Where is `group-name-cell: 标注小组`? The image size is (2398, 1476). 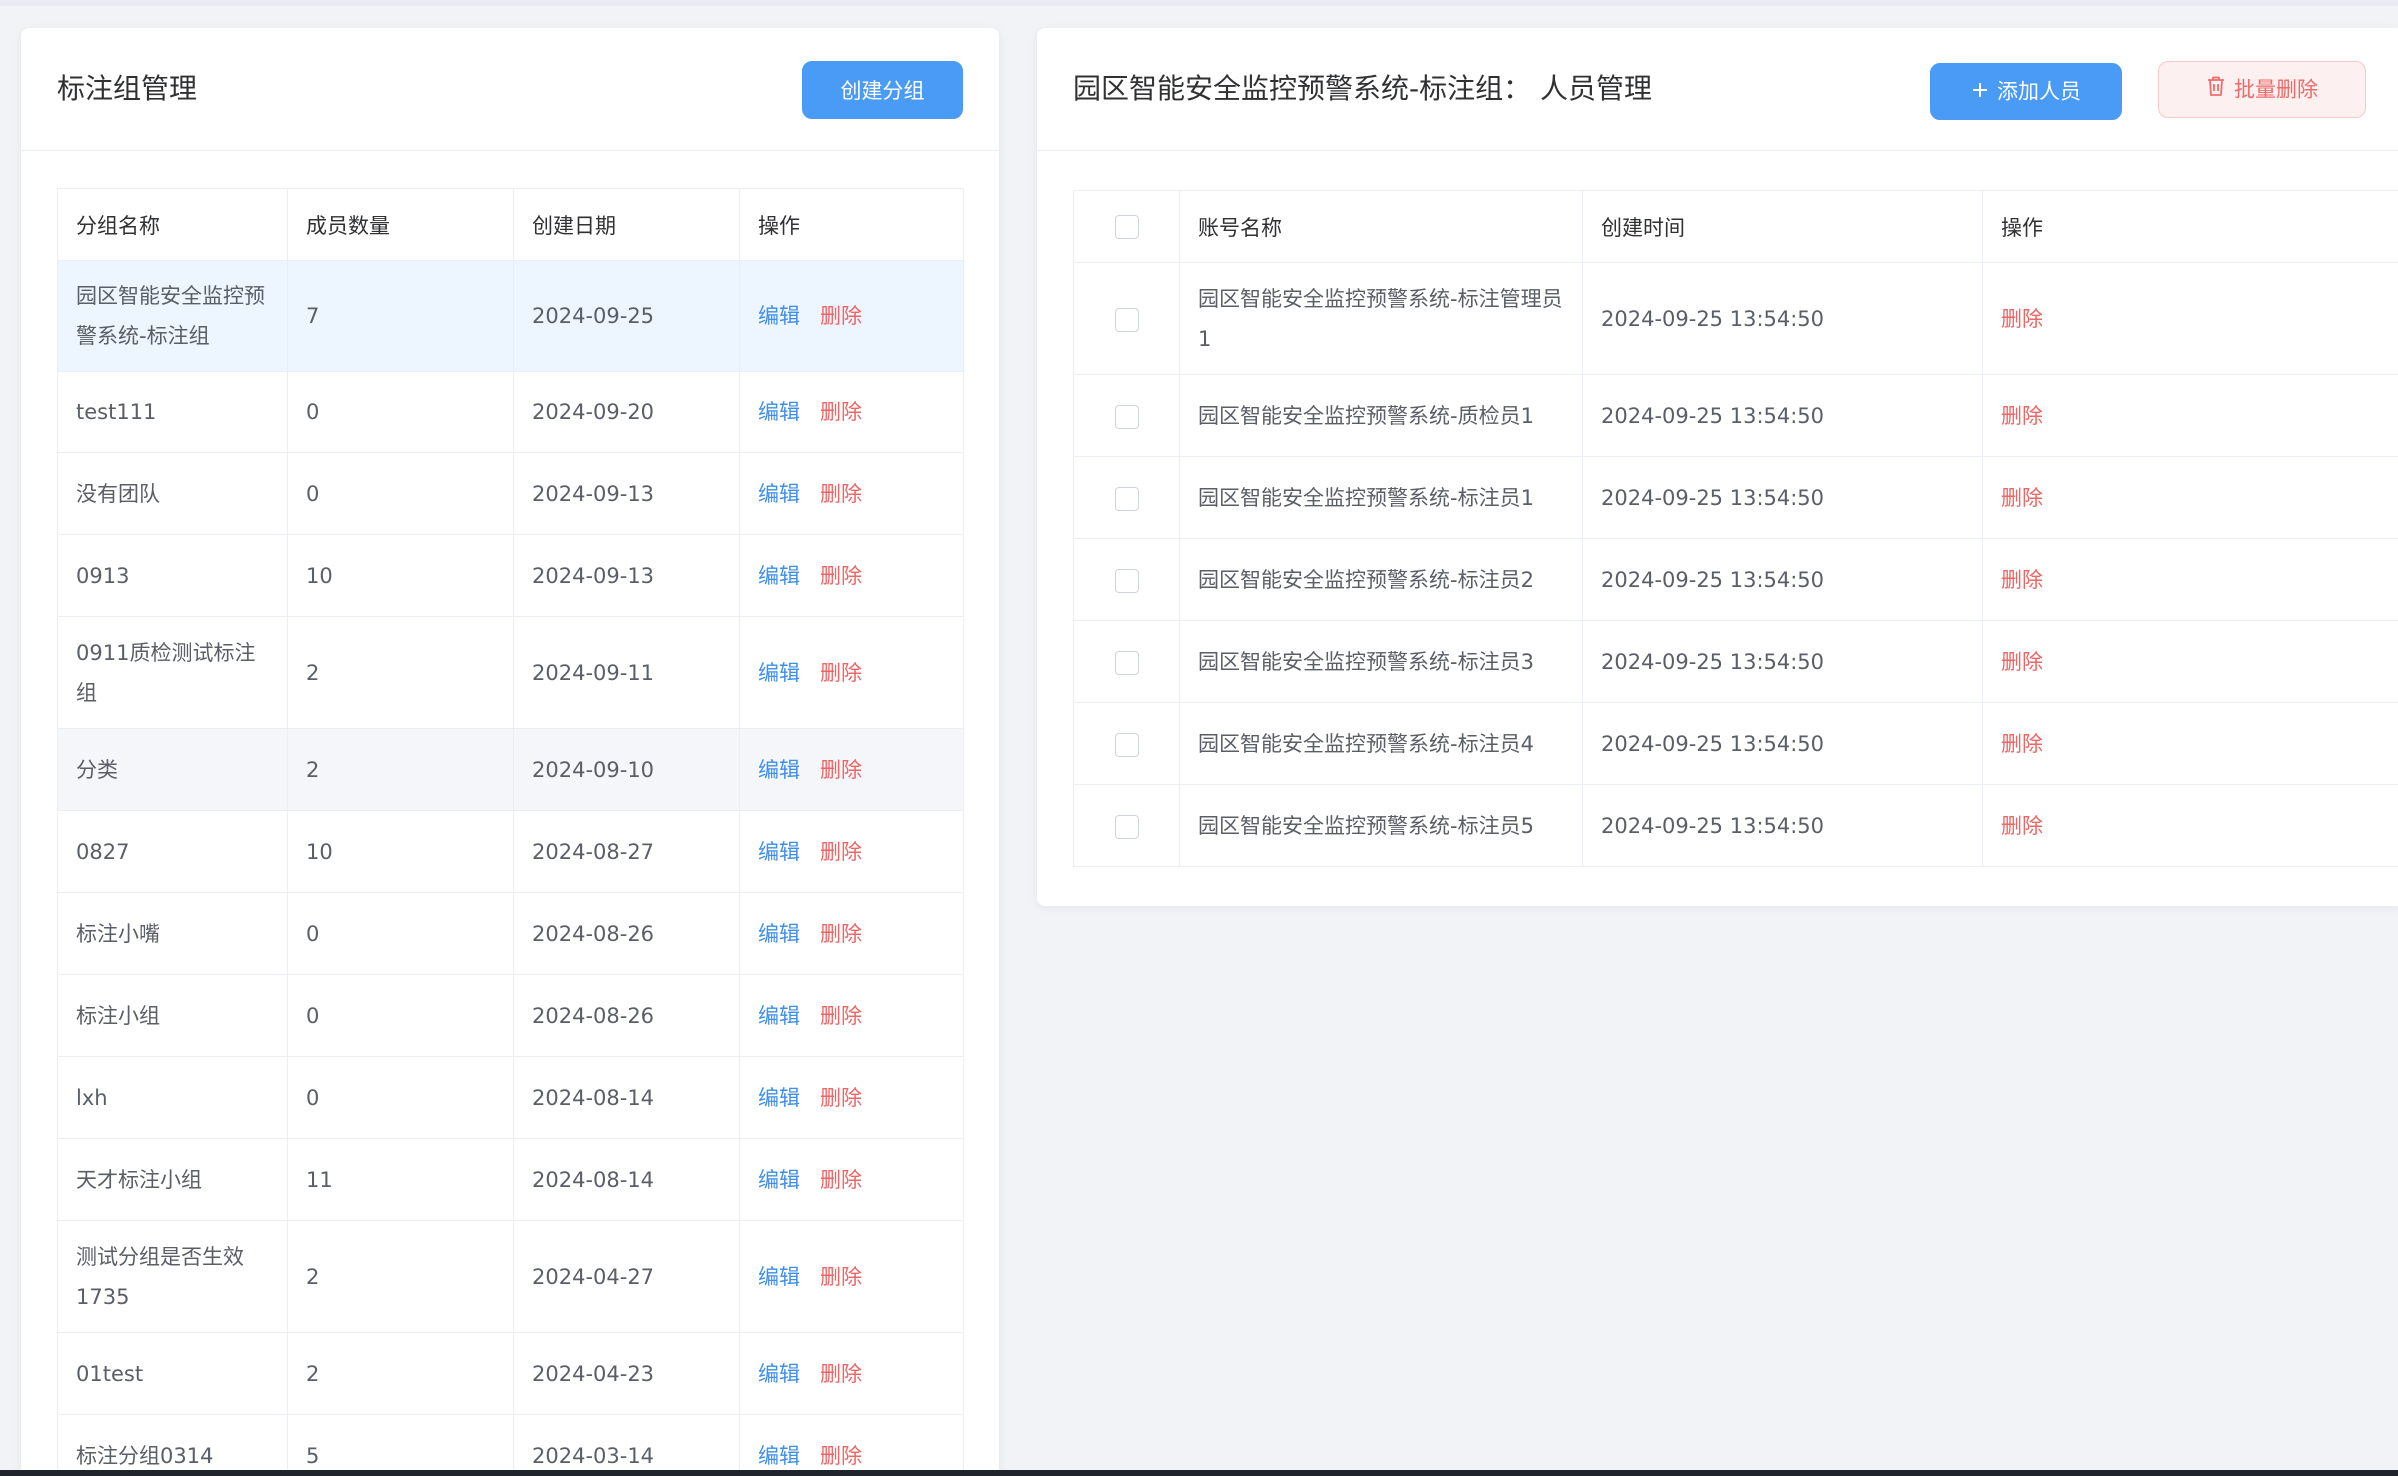 group-name-cell: 标注小组 is located at coordinates (172, 1015).